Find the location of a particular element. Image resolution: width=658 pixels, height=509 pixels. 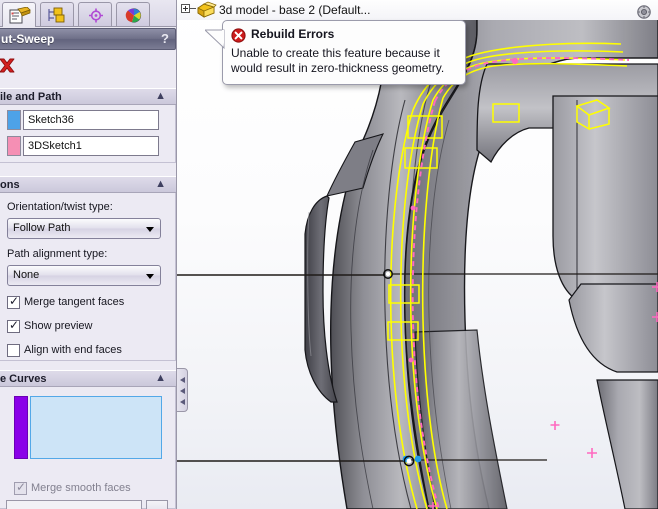

section-label: ile and Path is located at coordinates (31, 97).